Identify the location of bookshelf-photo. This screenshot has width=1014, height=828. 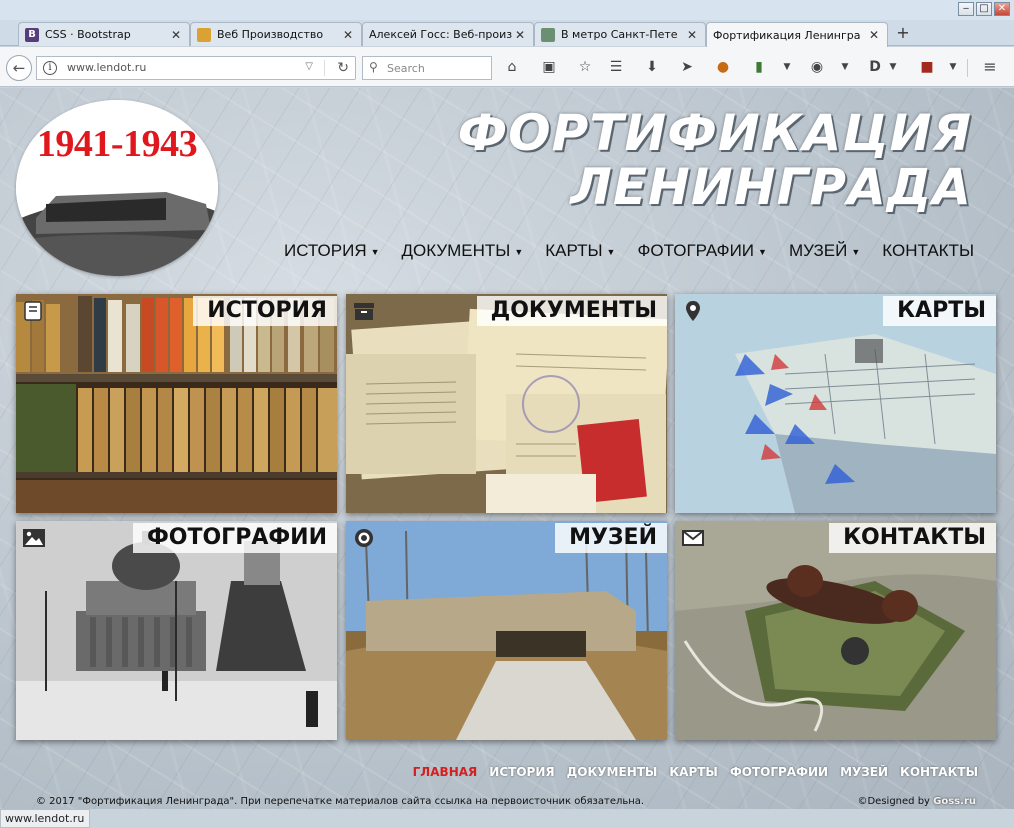
(176, 403).